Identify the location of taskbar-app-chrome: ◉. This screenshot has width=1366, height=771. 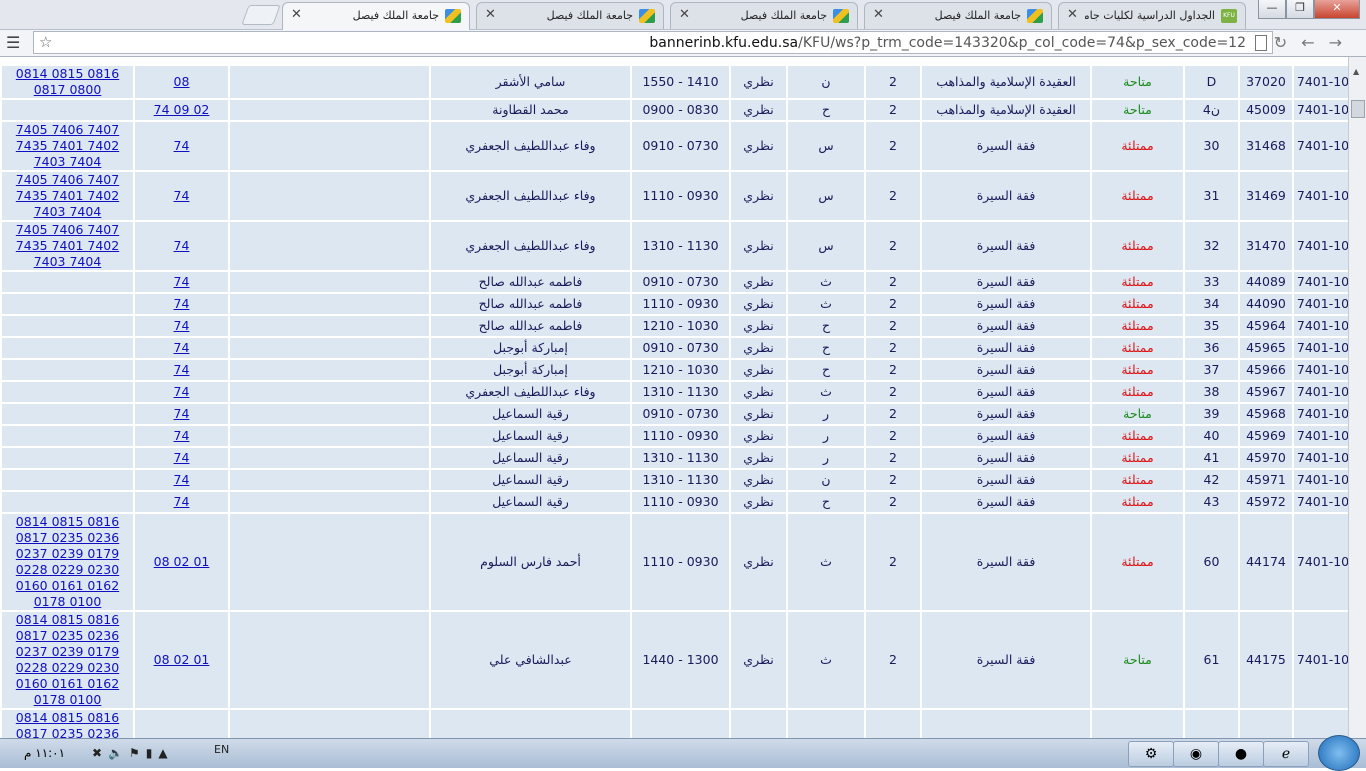
(1196, 754).